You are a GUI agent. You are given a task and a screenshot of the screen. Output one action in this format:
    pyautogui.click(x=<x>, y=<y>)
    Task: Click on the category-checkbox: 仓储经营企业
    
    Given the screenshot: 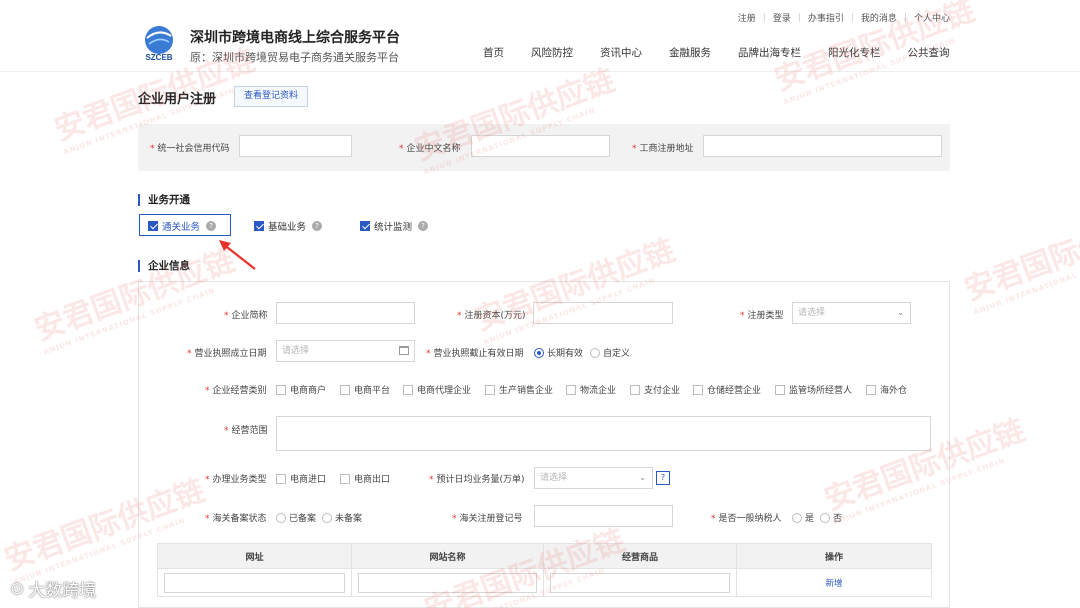 What is the action you would take?
    pyautogui.click(x=727, y=389)
    